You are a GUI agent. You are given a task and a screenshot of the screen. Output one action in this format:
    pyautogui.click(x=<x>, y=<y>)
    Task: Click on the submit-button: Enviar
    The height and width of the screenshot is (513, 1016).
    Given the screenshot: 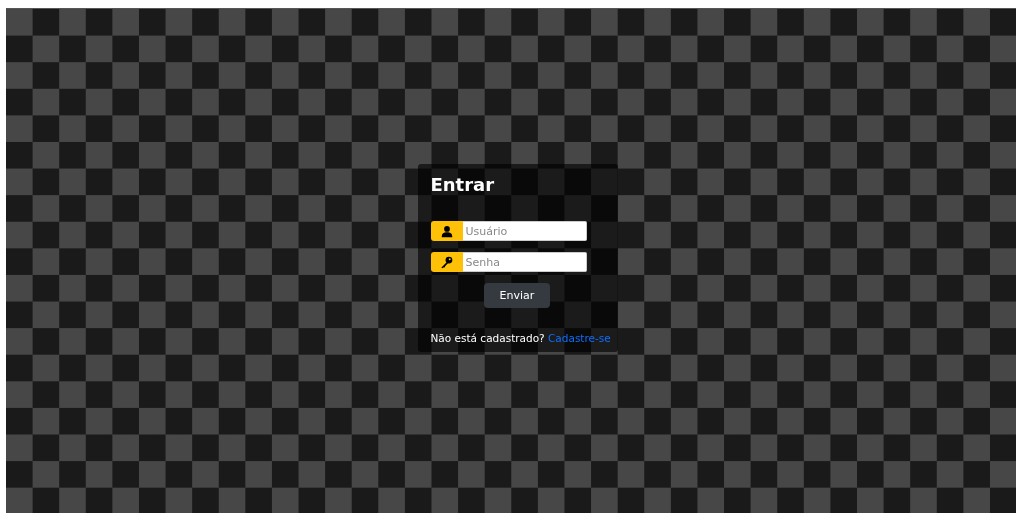 What is the action you would take?
    pyautogui.click(x=517, y=295)
    